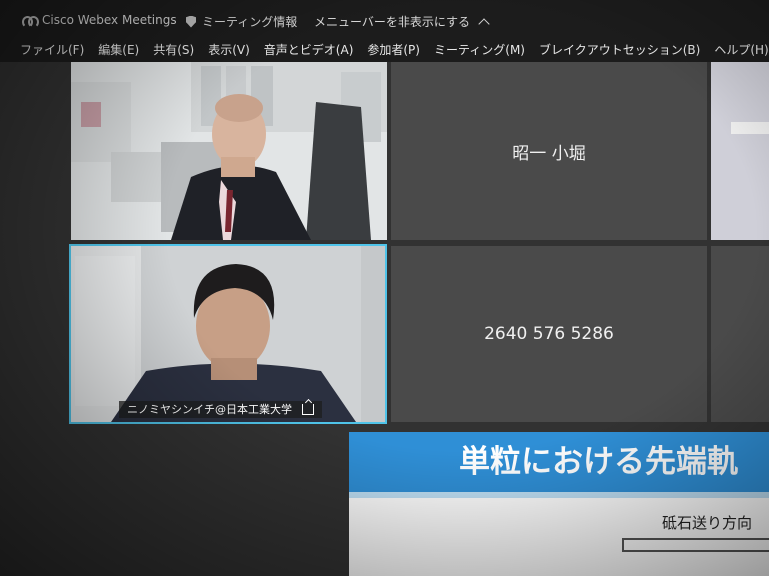 The width and height of the screenshot is (769, 576). Describe the element at coordinates (308, 409) in the screenshot. I see `share-icon` at that location.